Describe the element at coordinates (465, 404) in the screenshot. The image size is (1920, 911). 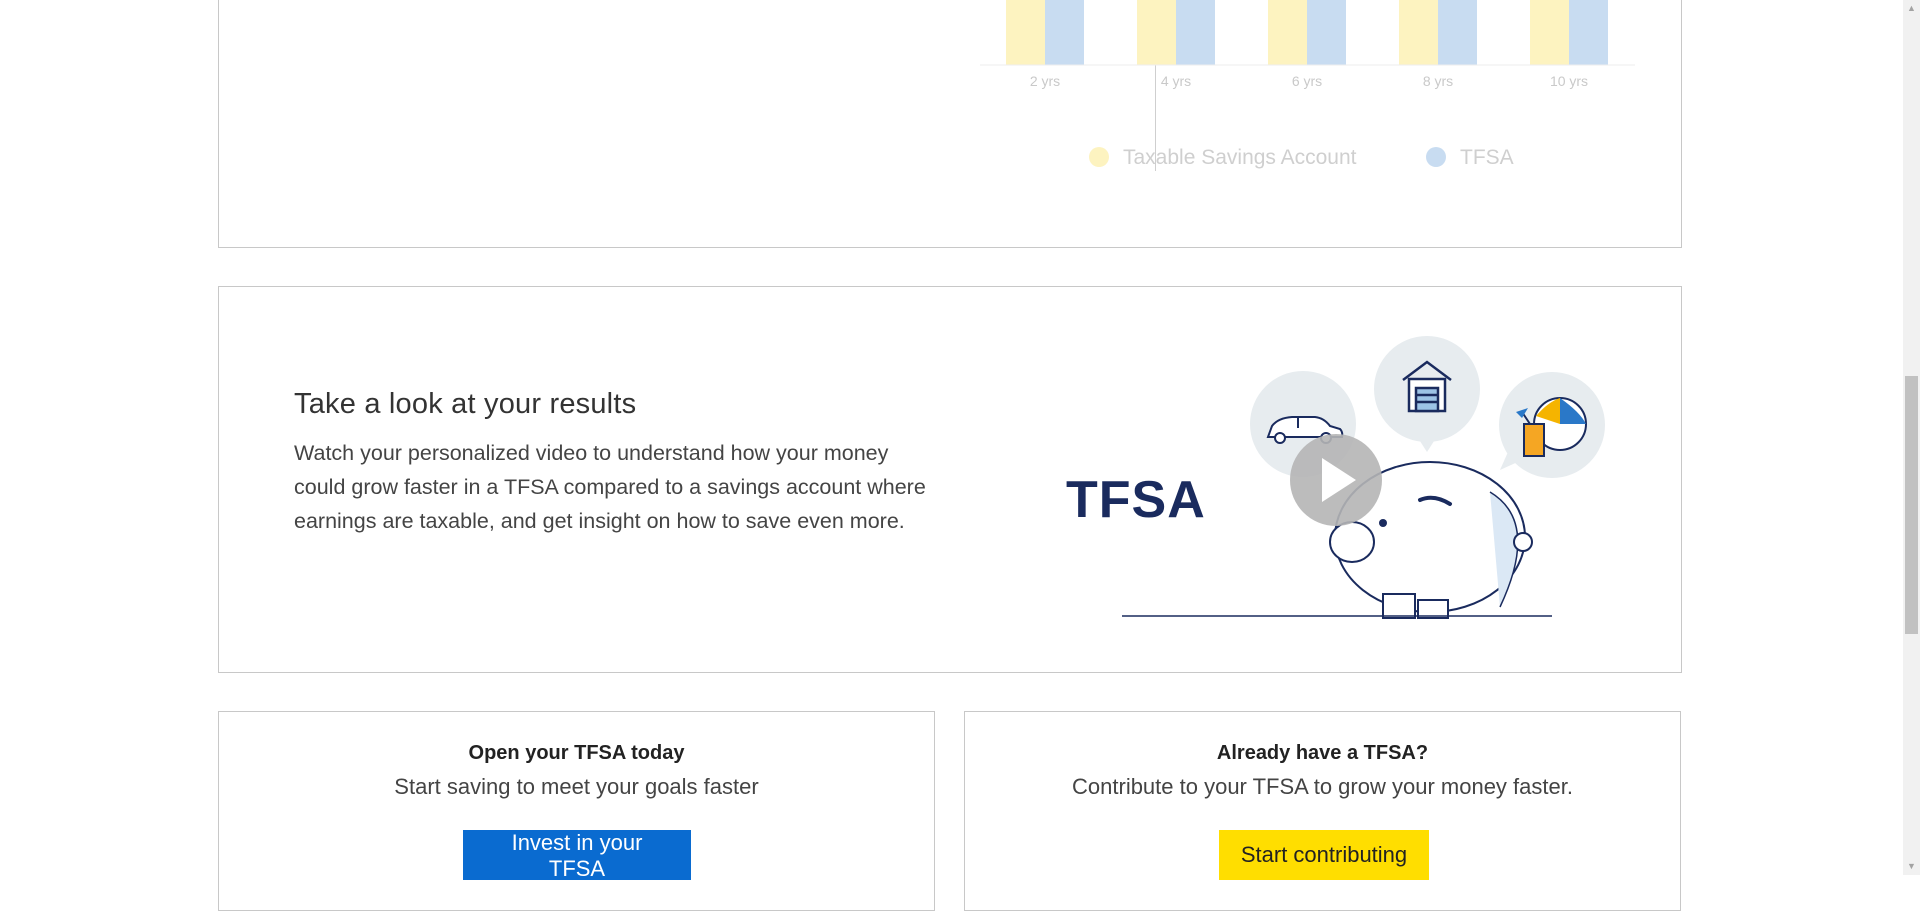
I see `video-heading: Take a look at your results` at that location.